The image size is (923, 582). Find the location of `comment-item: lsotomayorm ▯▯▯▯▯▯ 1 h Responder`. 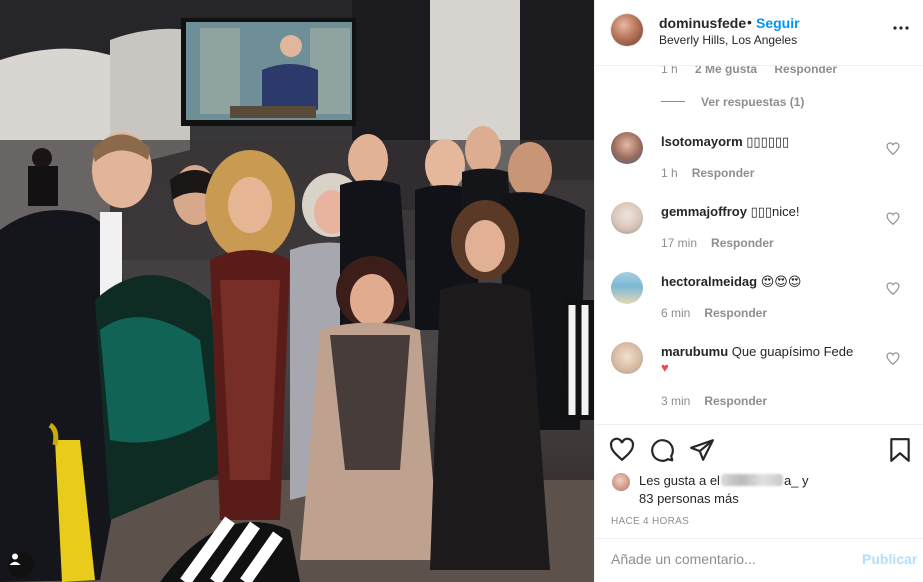

comment-item: lsotomayorm ▯▯▯▯▯▯ 1 h Responder is located at coordinates (759, 167).